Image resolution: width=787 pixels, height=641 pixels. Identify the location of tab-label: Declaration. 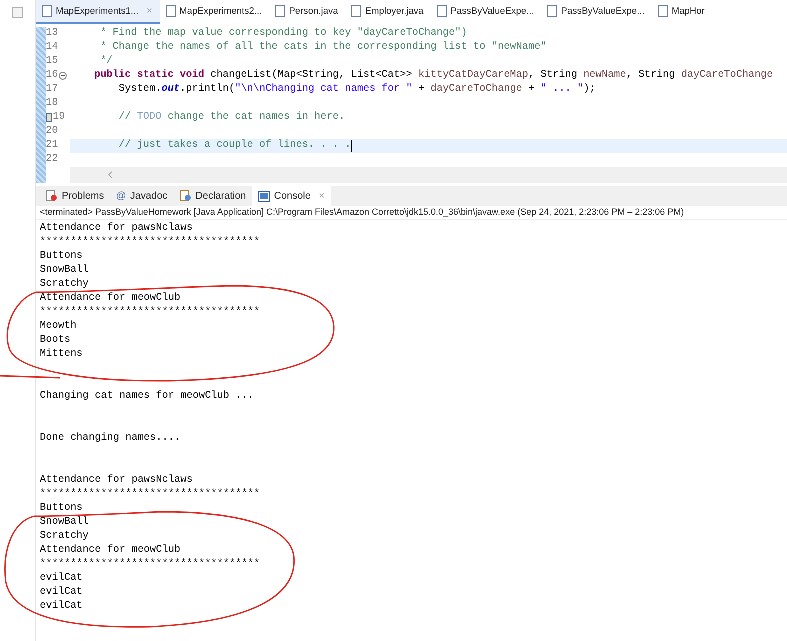
(221, 196).